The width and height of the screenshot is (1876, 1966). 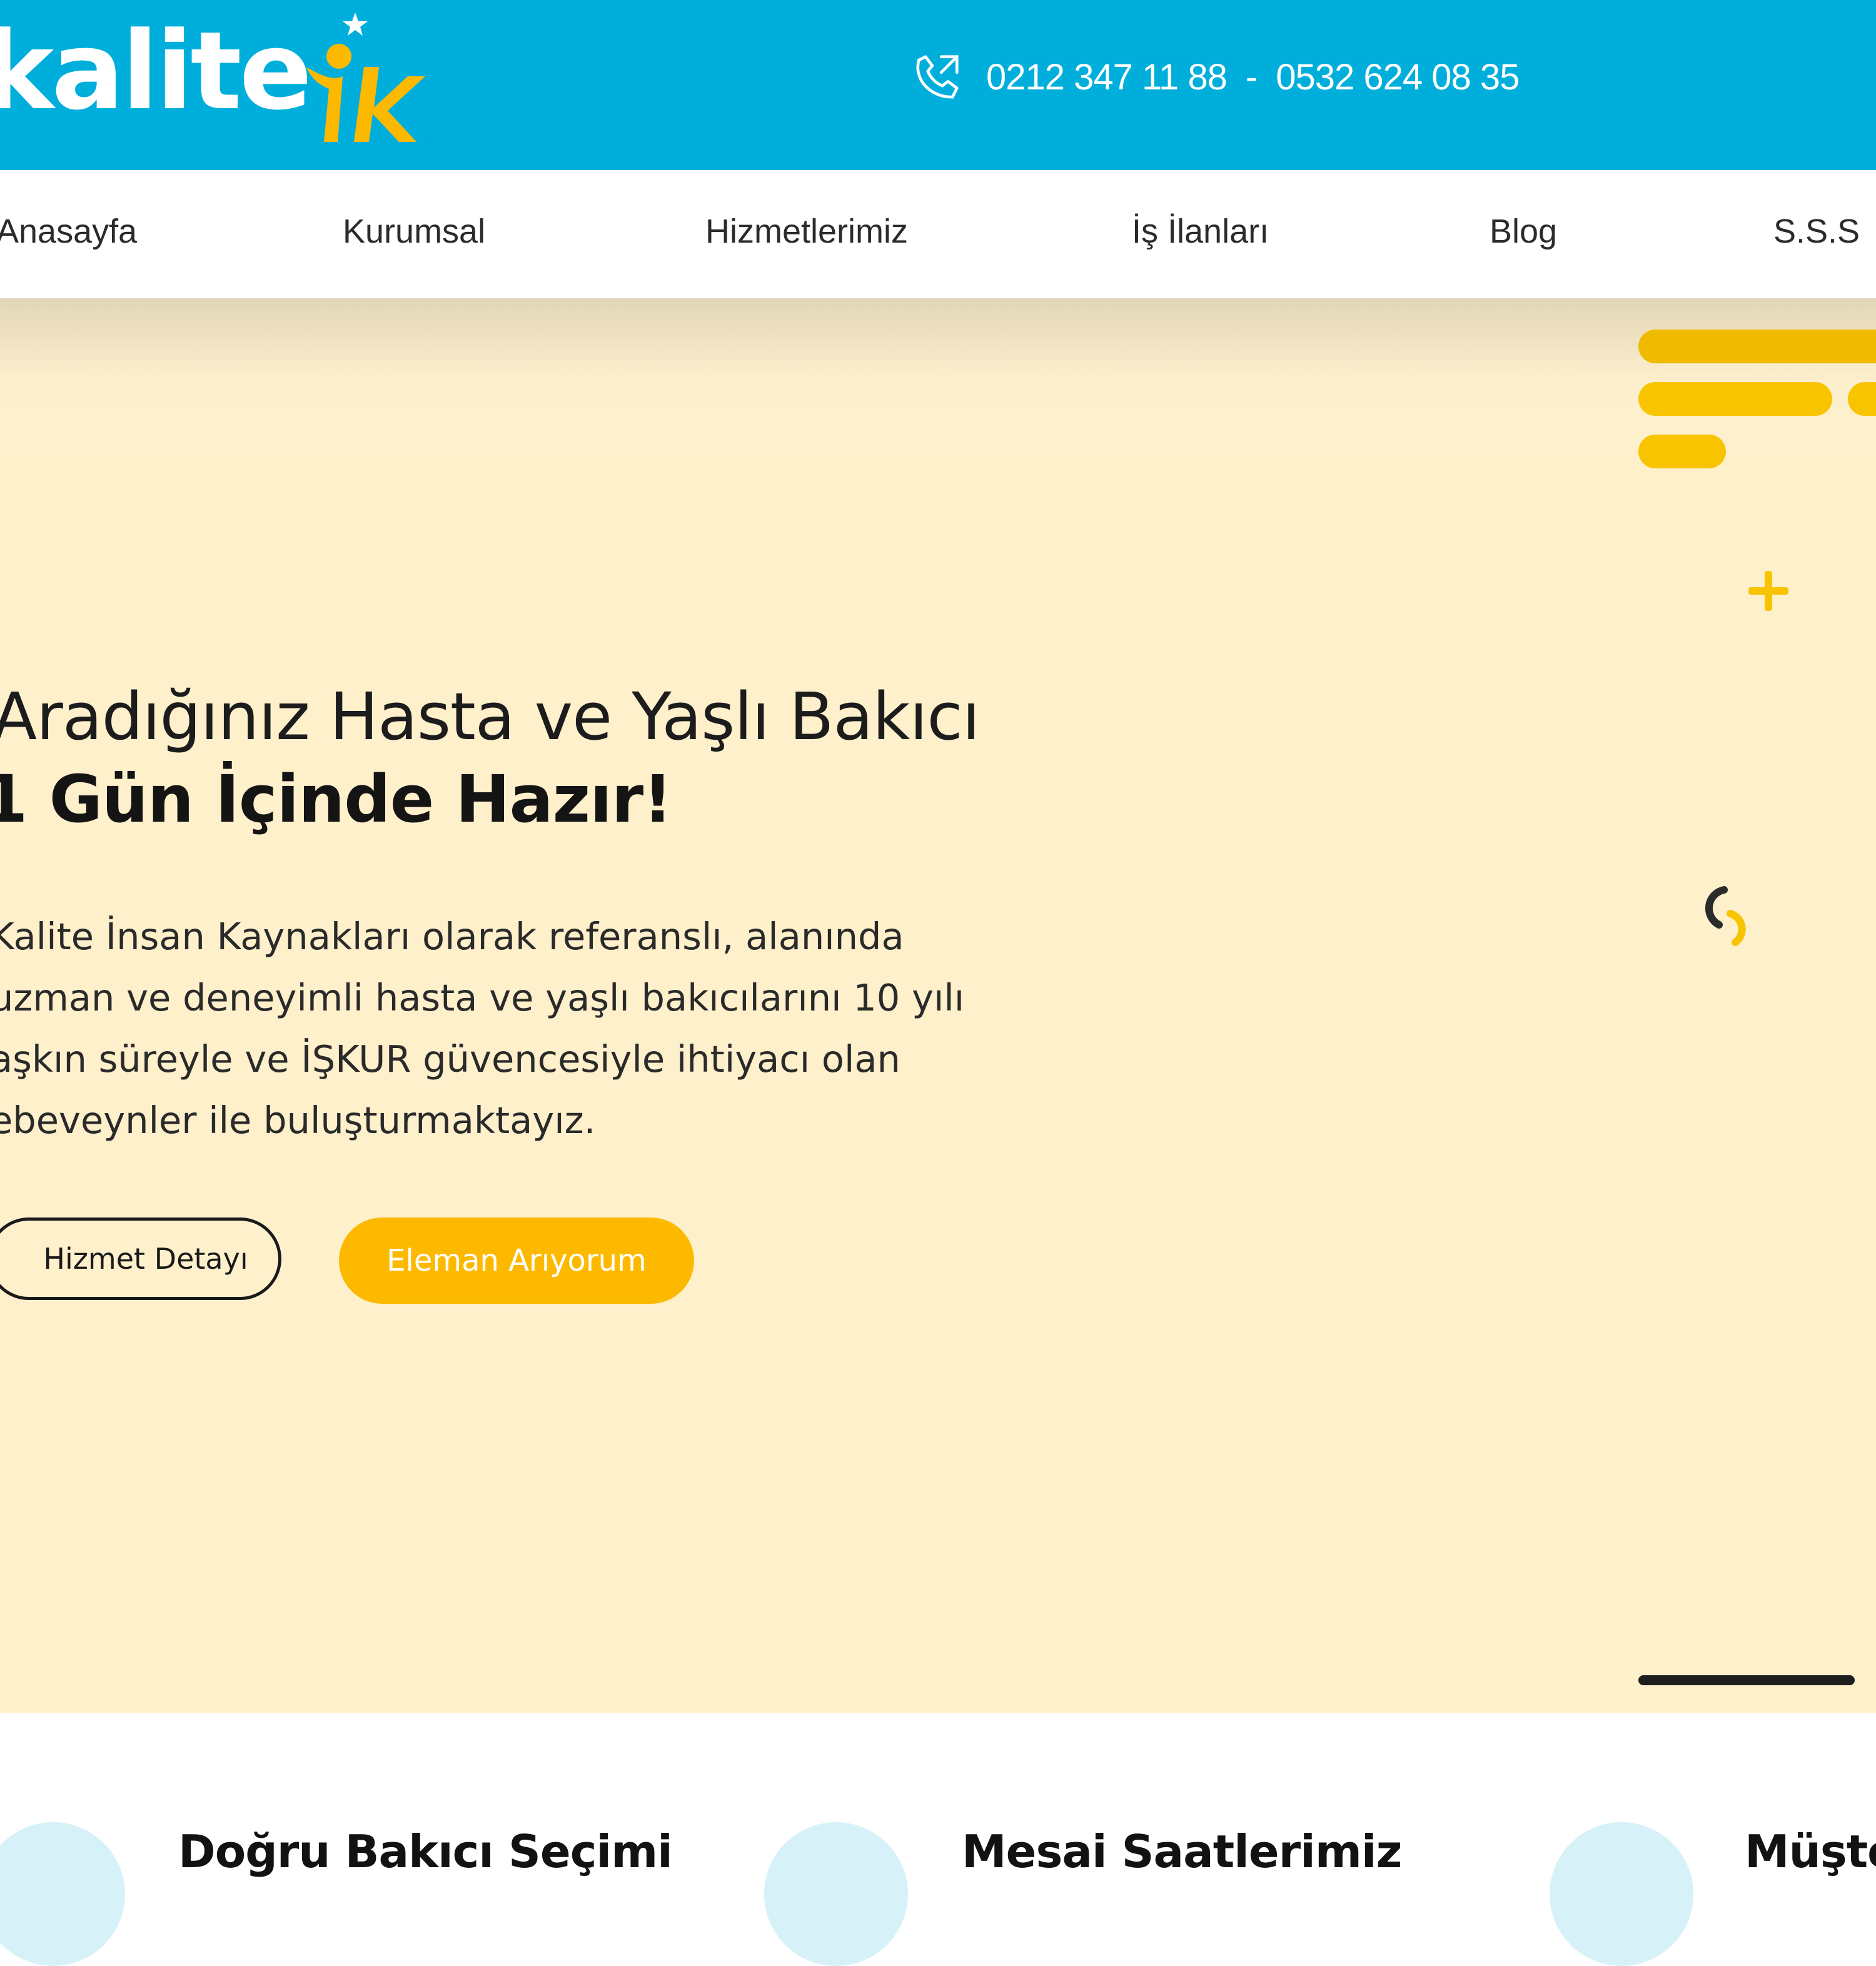 What do you see at coordinates (1816, 234) in the screenshot?
I see `nav-item-sss: S.S.S` at bounding box center [1816, 234].